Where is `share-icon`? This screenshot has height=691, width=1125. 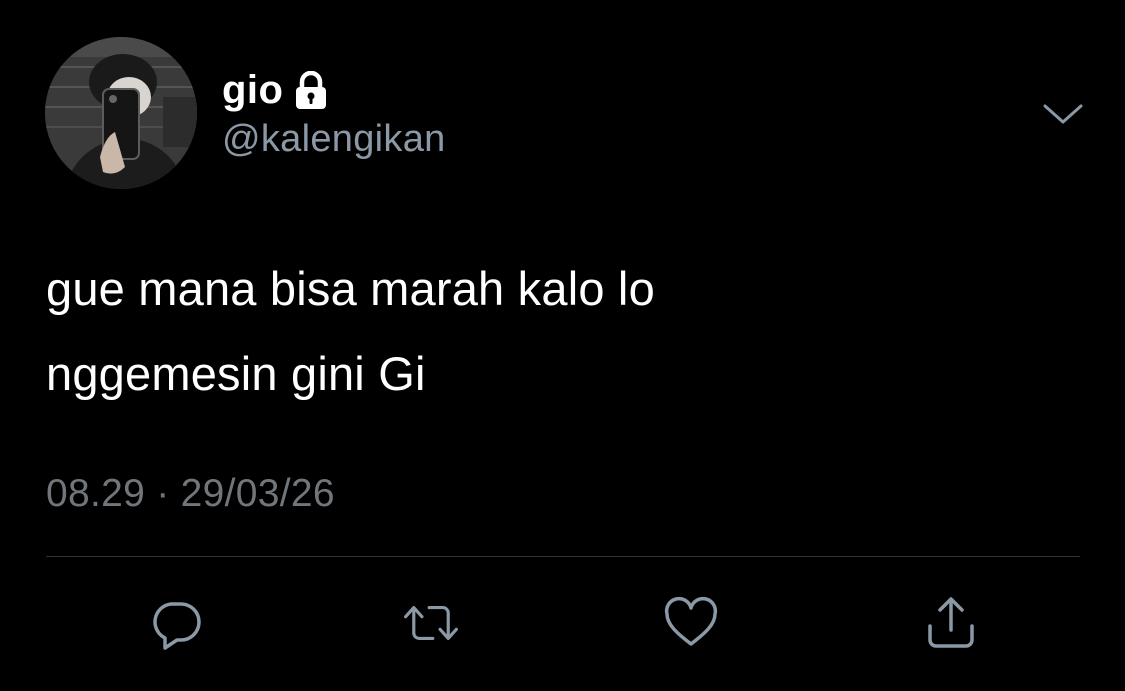 share-icon is located at coordinates (951, 622).